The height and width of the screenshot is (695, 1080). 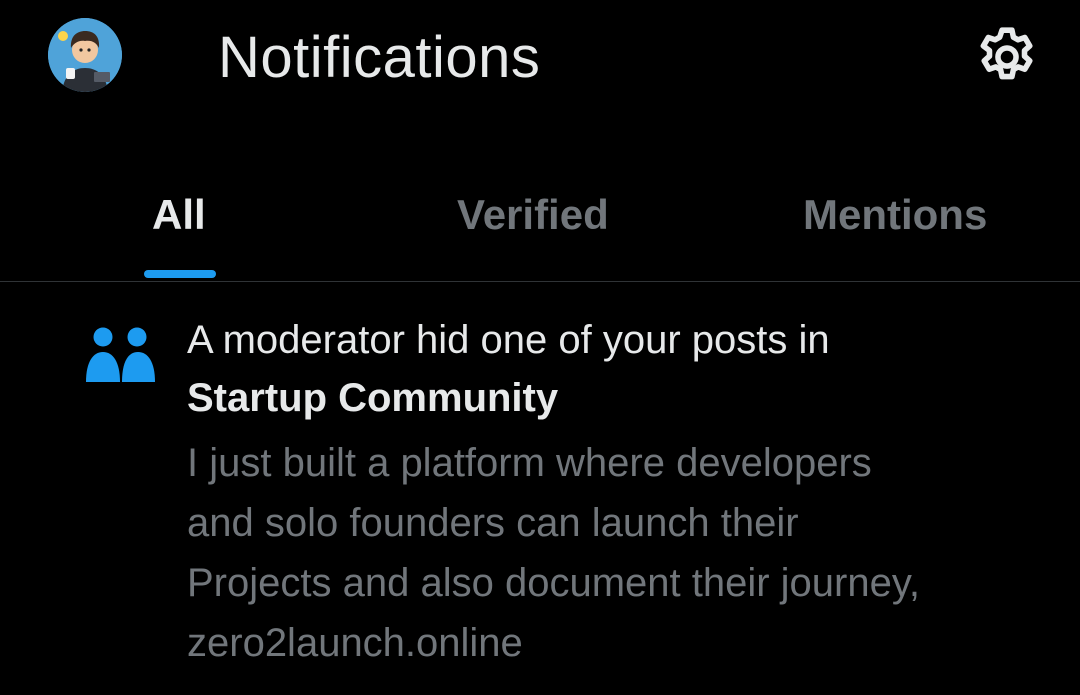 I want to click on post-line: and solo founders can launch their, so click(x=493, y=523).